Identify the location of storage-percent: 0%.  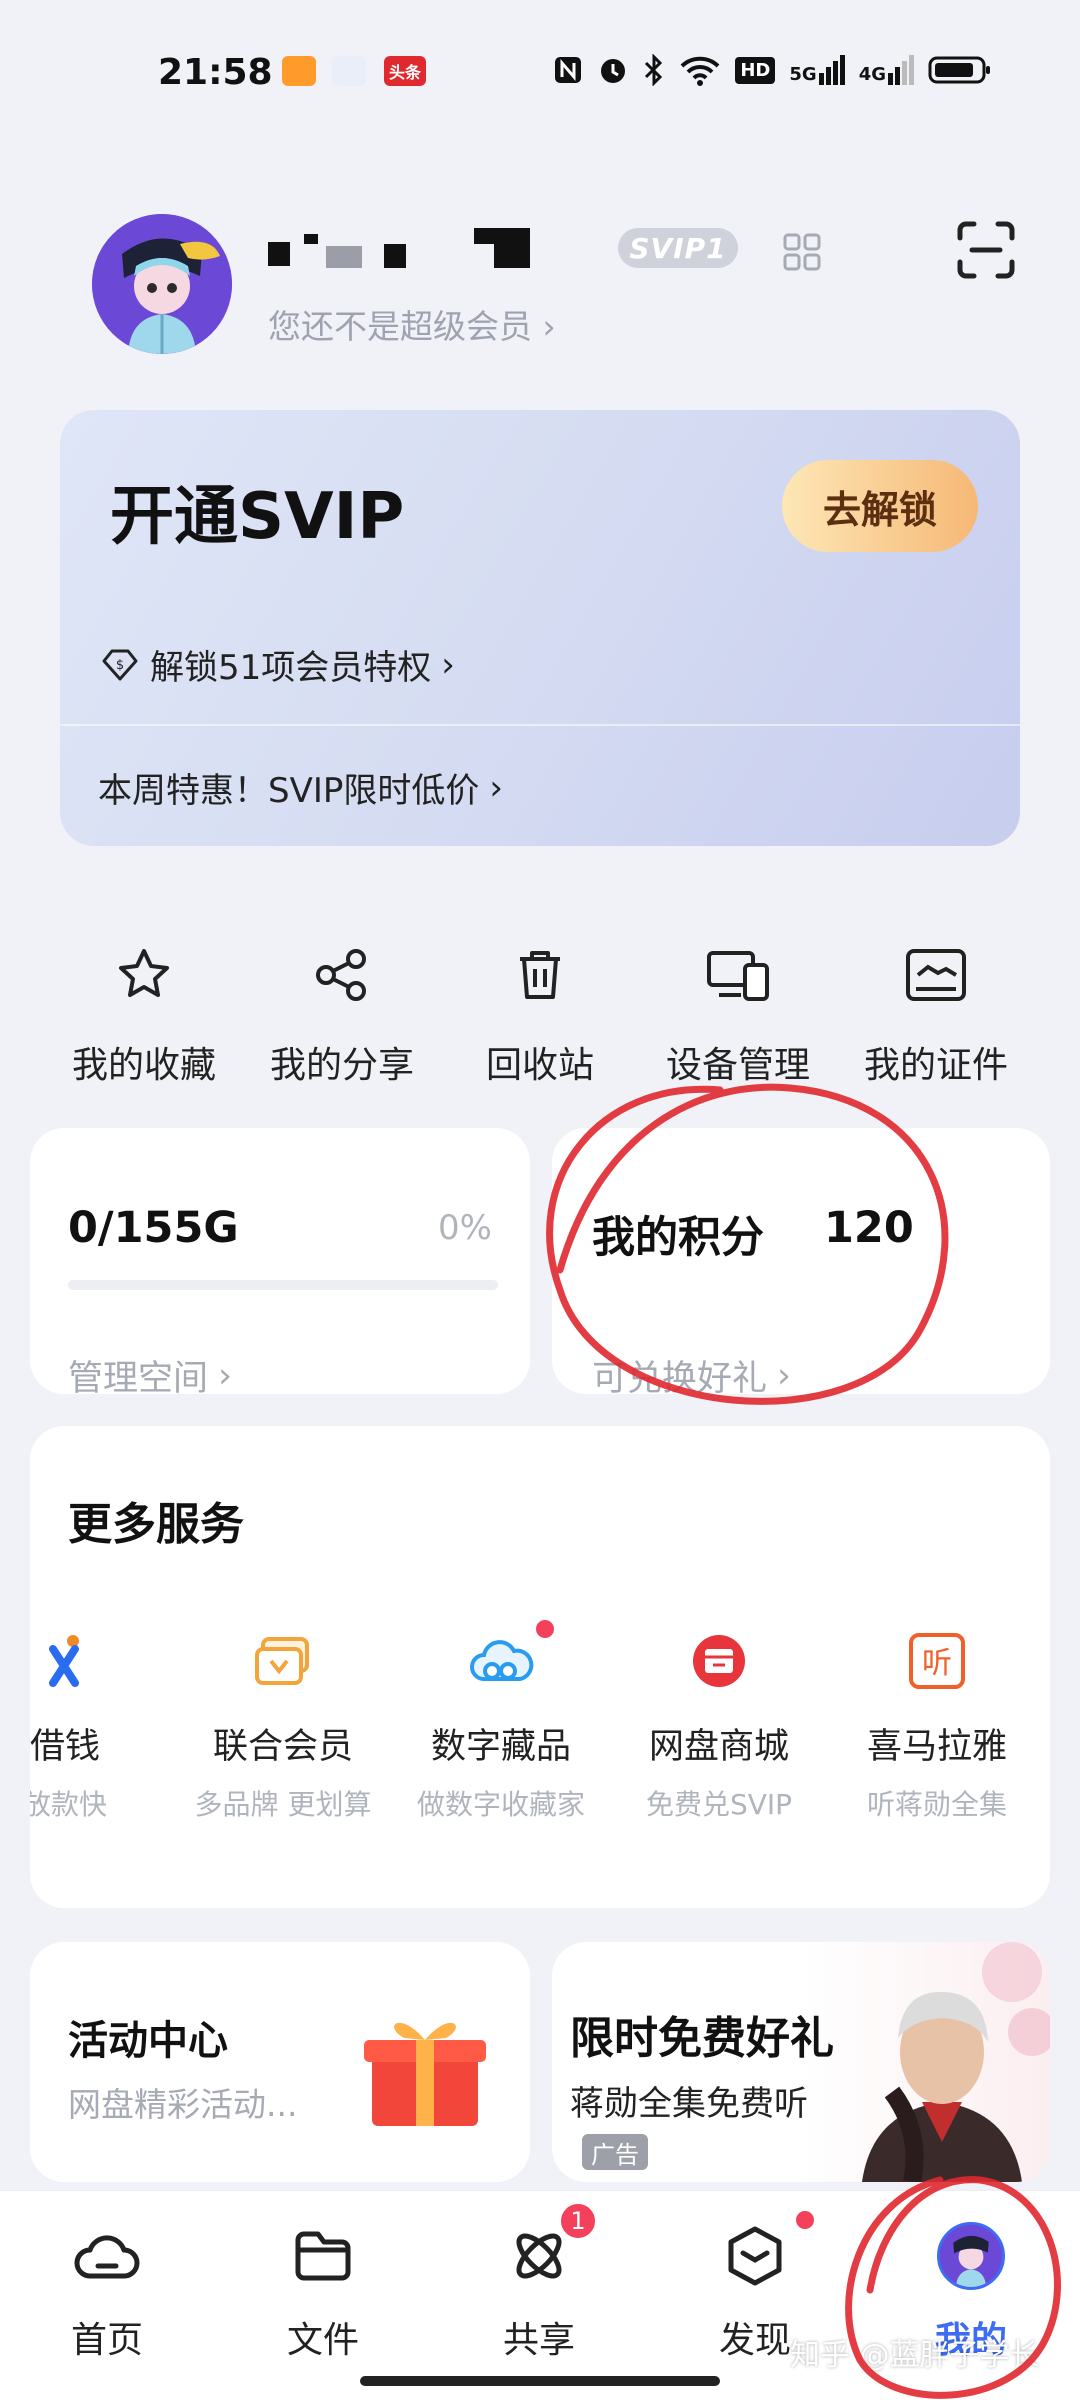
(465, 1228).